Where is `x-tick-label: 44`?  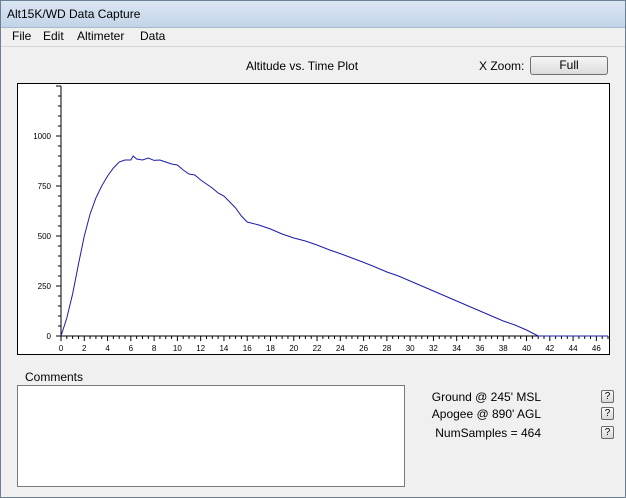
x-tick-label: 44 is located at coordinates (573, 348).